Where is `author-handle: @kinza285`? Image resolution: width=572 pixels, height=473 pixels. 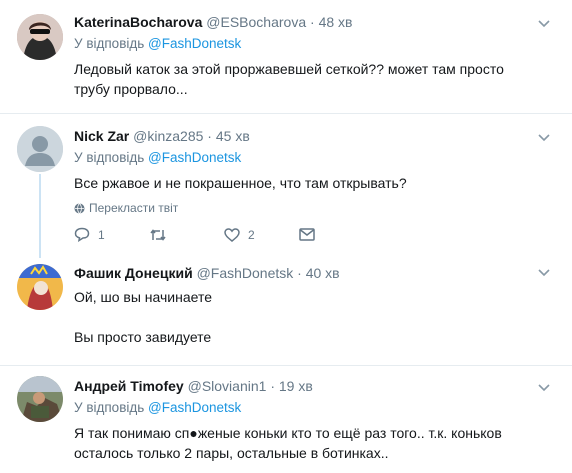 author-handle: @kinza285 is located at coordinates (168, 136).